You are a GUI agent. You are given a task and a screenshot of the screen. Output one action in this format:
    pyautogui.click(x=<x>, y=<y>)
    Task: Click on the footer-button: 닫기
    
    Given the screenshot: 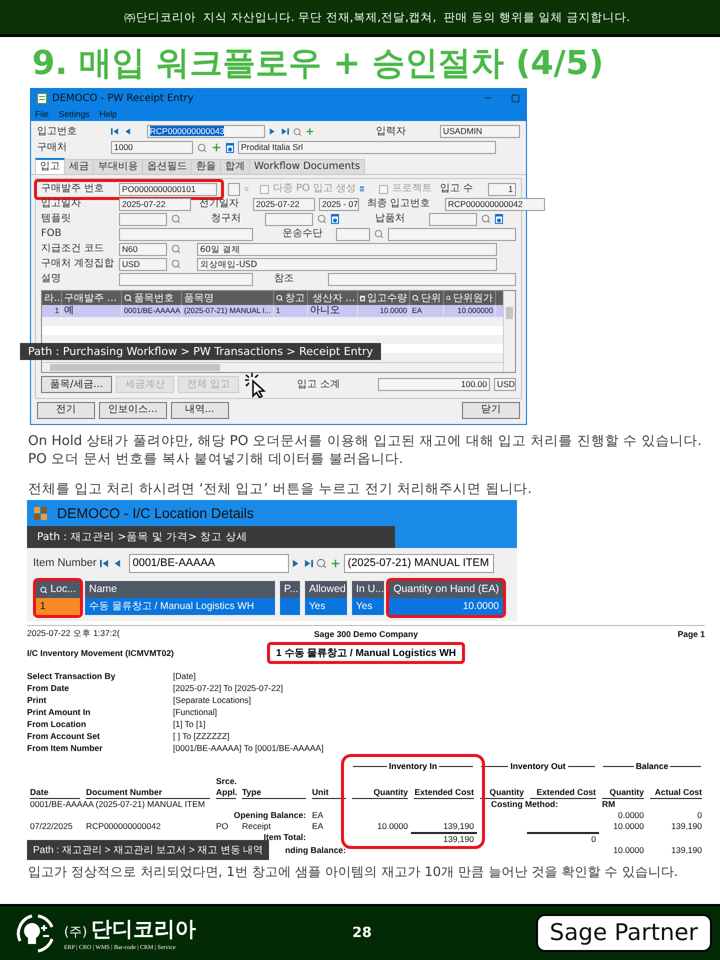 What is the action you would take?
    pyautogui.click(x=491, y=410)
    